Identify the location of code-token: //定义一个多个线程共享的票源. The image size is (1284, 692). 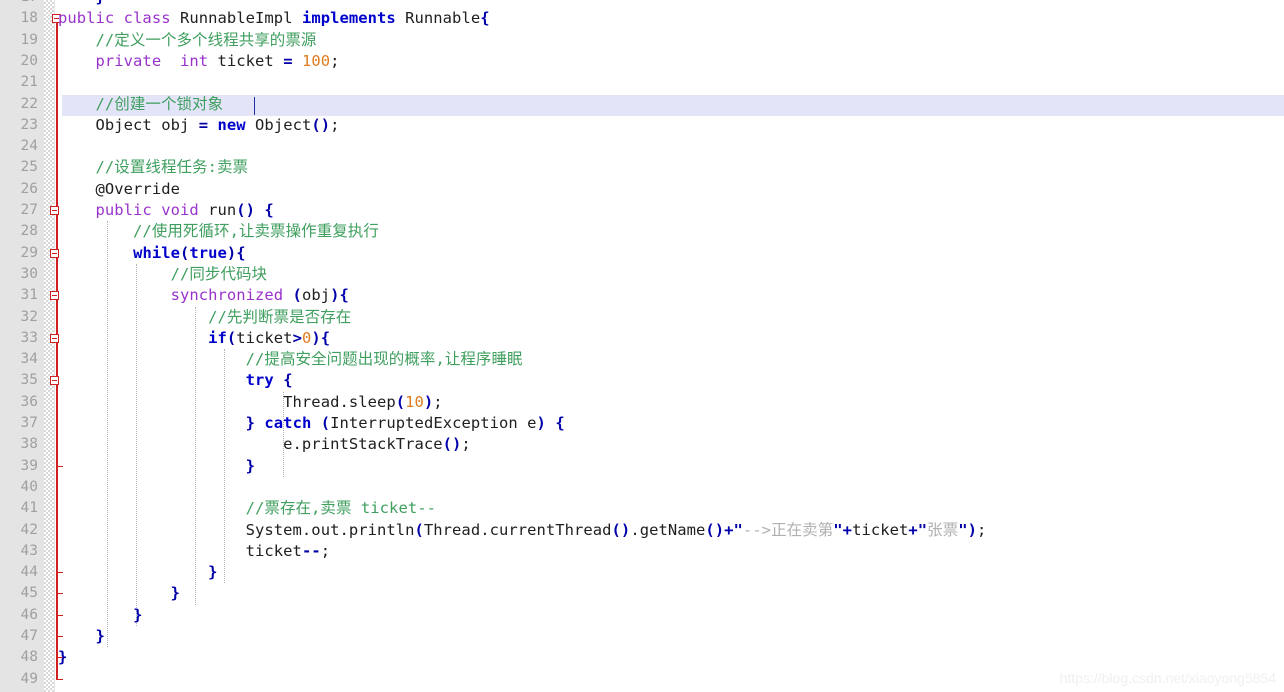
(187, 39).